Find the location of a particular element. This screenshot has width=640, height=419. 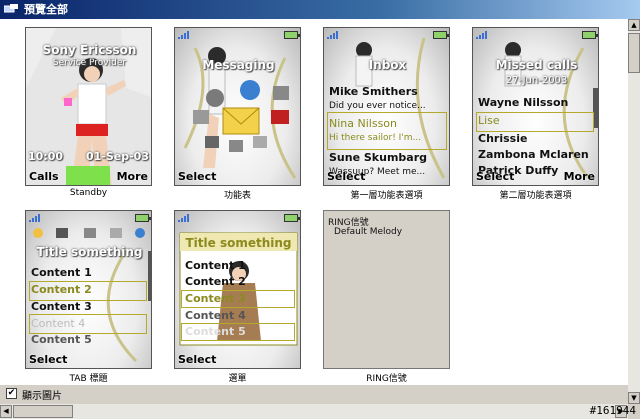

tab-title: Title something is located at coordinates (89, 252).